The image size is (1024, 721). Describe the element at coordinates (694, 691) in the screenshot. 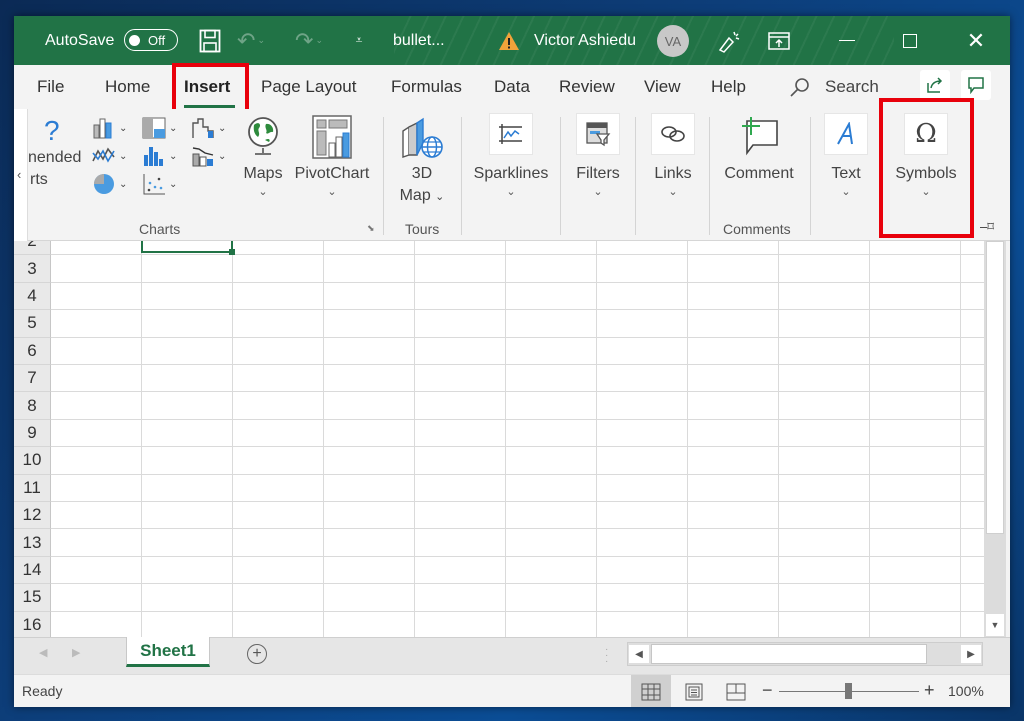

I see `page-layout-view-button` at that location.